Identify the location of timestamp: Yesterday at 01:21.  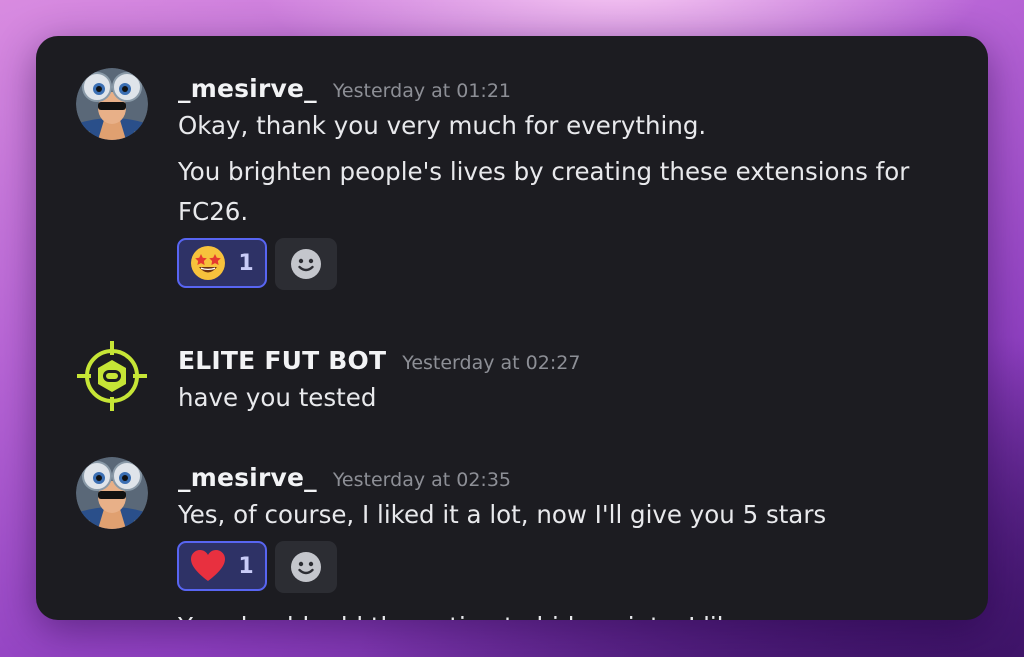
(422, 91).